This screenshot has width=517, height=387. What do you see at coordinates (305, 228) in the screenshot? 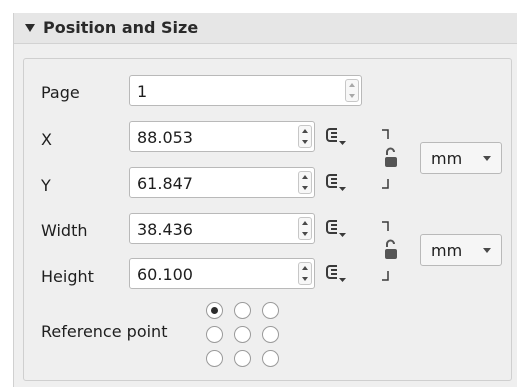
I see `width-spin-buttons` at bounding box center [305, 228].